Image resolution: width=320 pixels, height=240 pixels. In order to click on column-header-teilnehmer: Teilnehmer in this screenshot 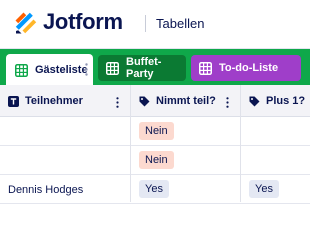, I will do `click(45, 101)`.